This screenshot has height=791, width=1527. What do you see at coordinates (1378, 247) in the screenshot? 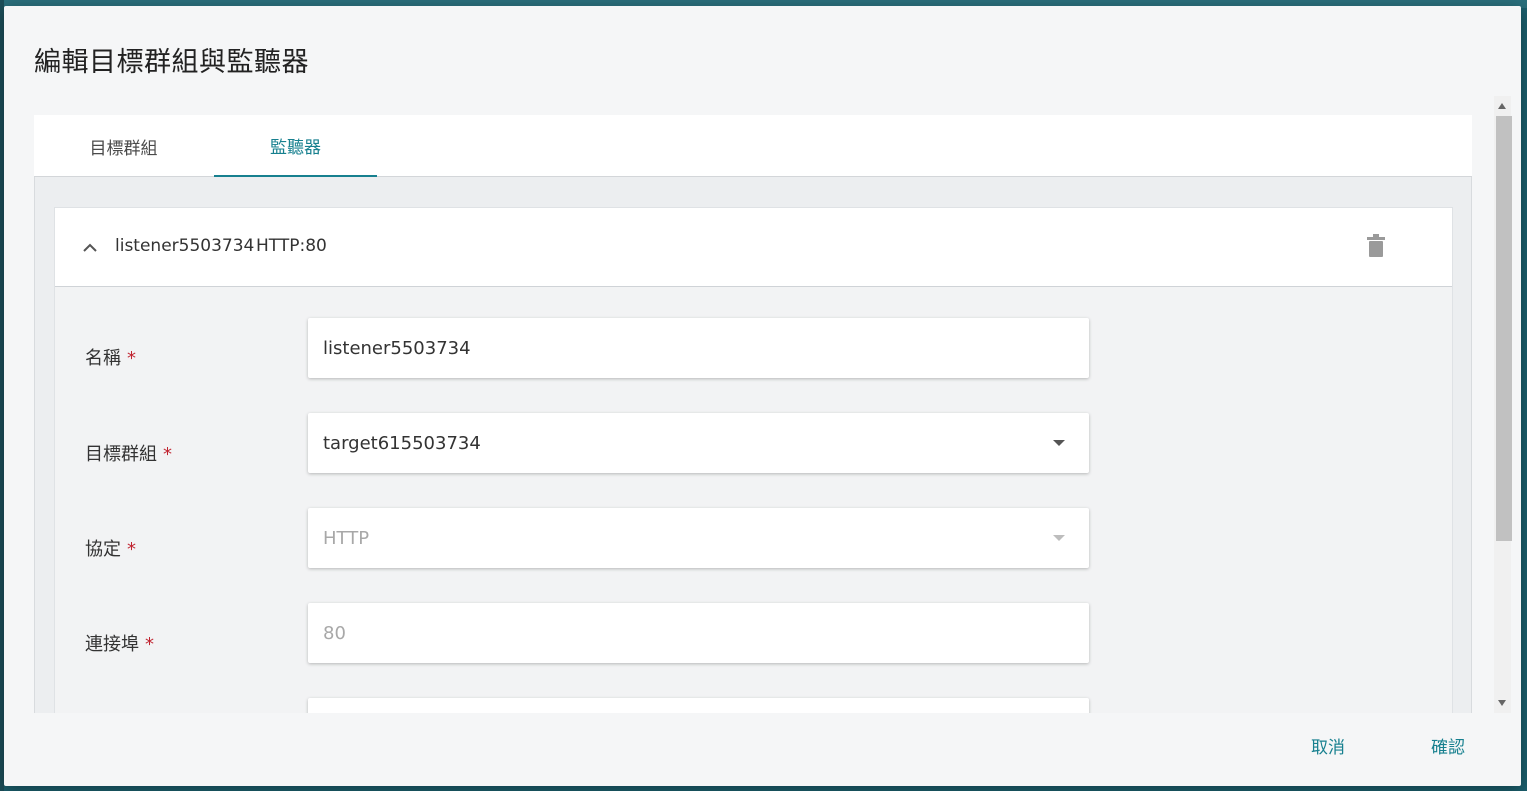
I see `trash-icon` at bounding box center [1378, 247].